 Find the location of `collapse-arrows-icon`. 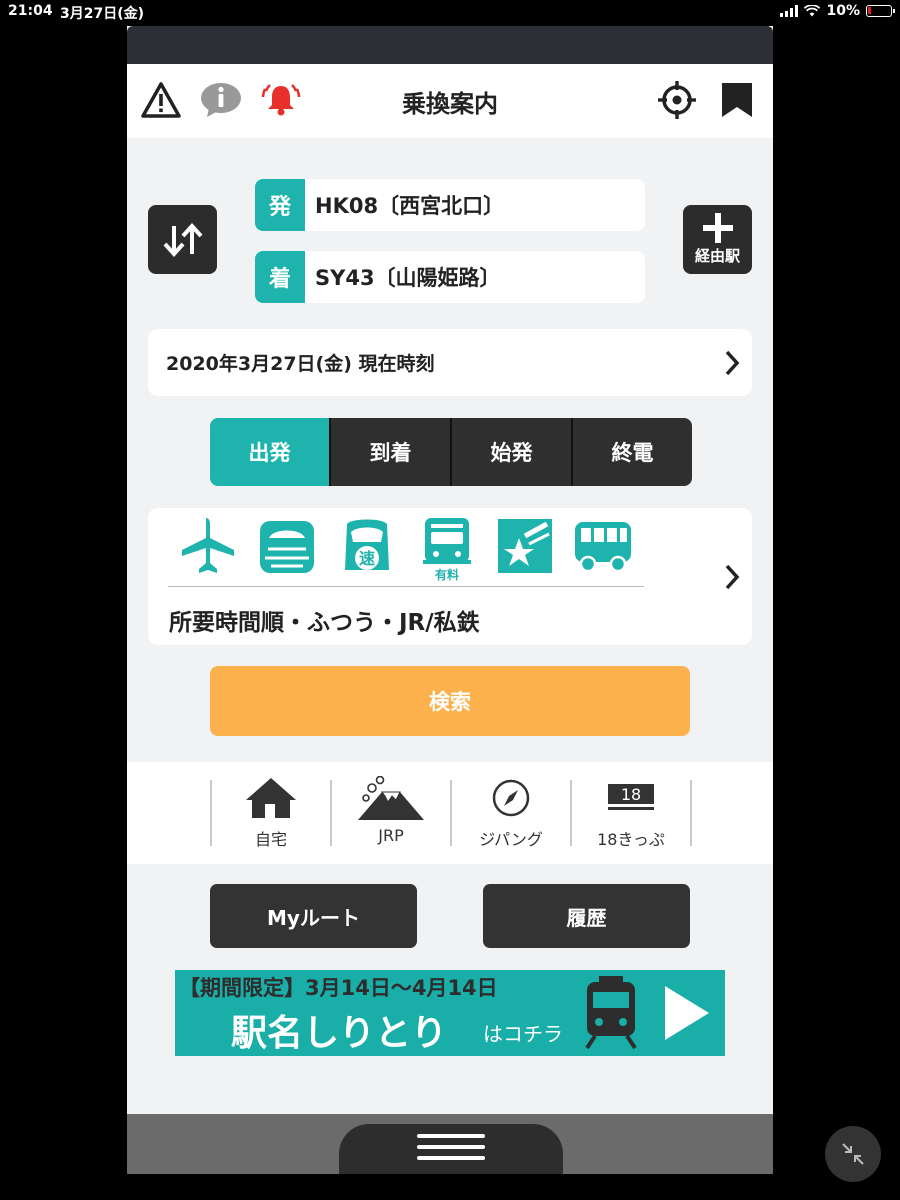

collapse-arrows-icon is located at coordinates (853, 1154).